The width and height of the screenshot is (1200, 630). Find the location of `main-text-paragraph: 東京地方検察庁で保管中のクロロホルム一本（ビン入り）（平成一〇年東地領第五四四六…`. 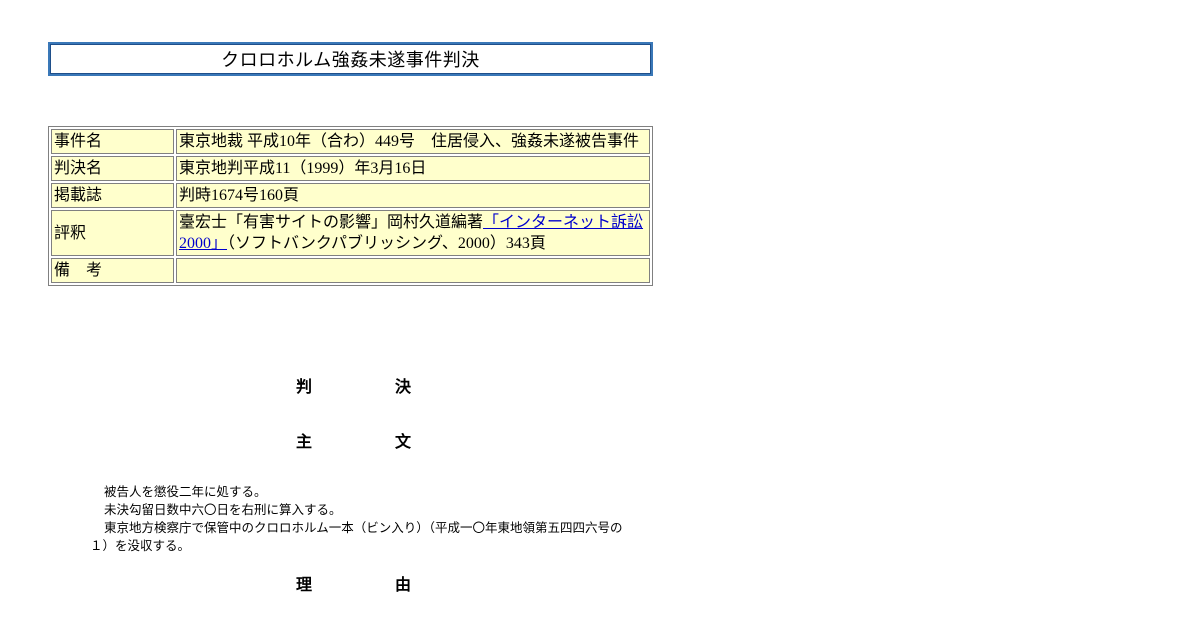

main-text-paragraph: 東京地方検察庁で保管中のクロロホルム一本（ビン入り）（平成一〇年東地領第五四四六… is located at coordinates (356, 536).